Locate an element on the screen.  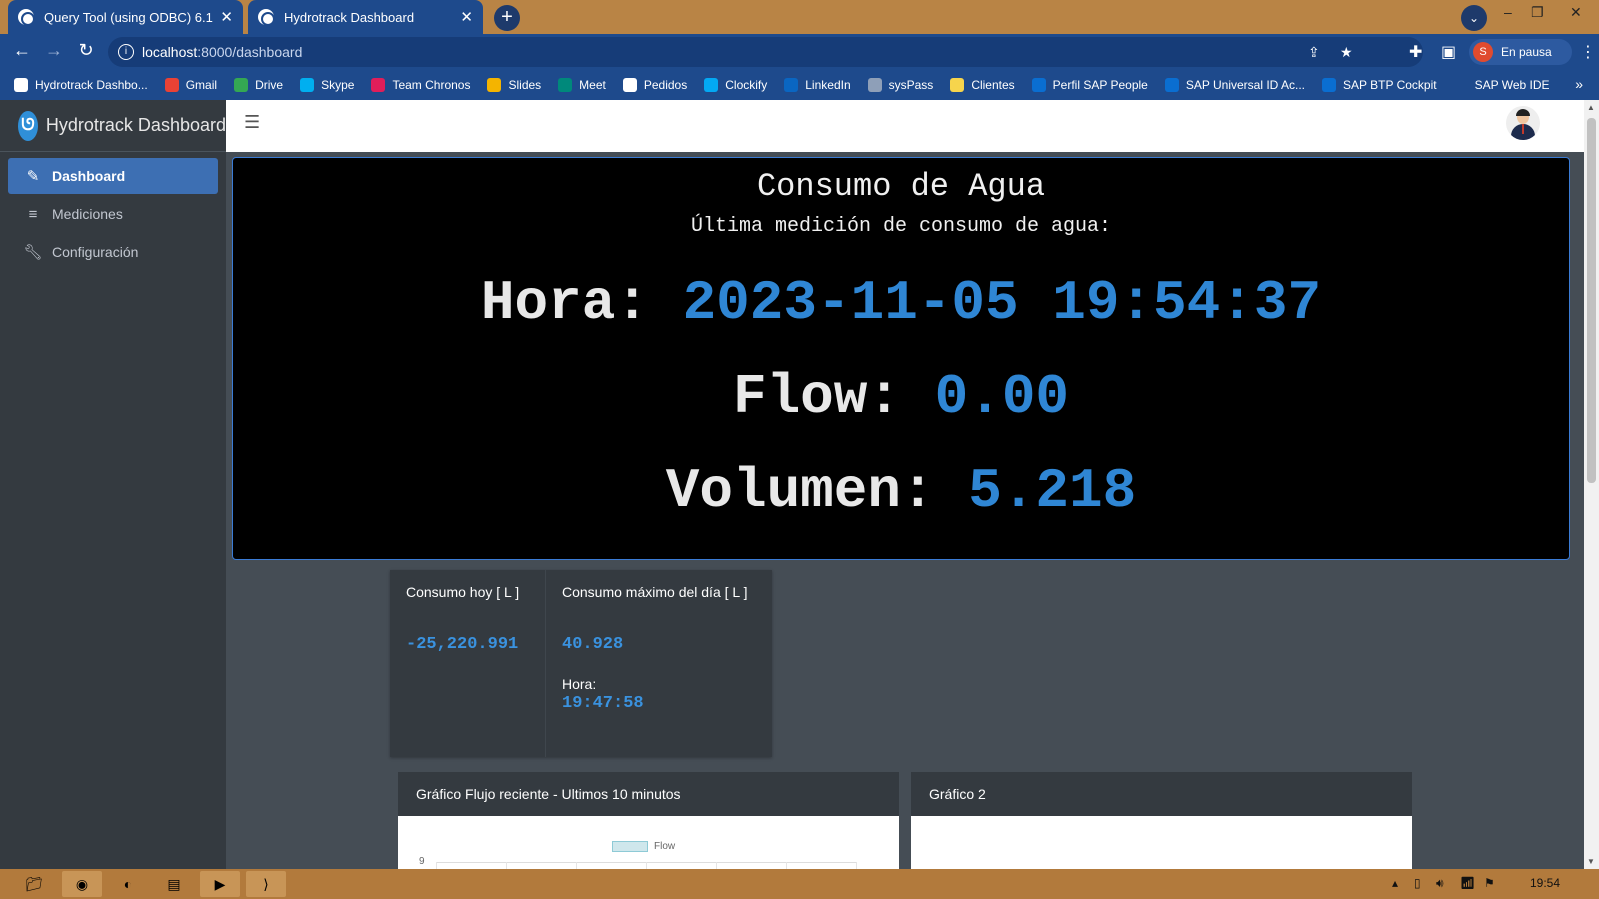
bookmark-label: Perfil SAP People is located at coordinates (1100, 85).